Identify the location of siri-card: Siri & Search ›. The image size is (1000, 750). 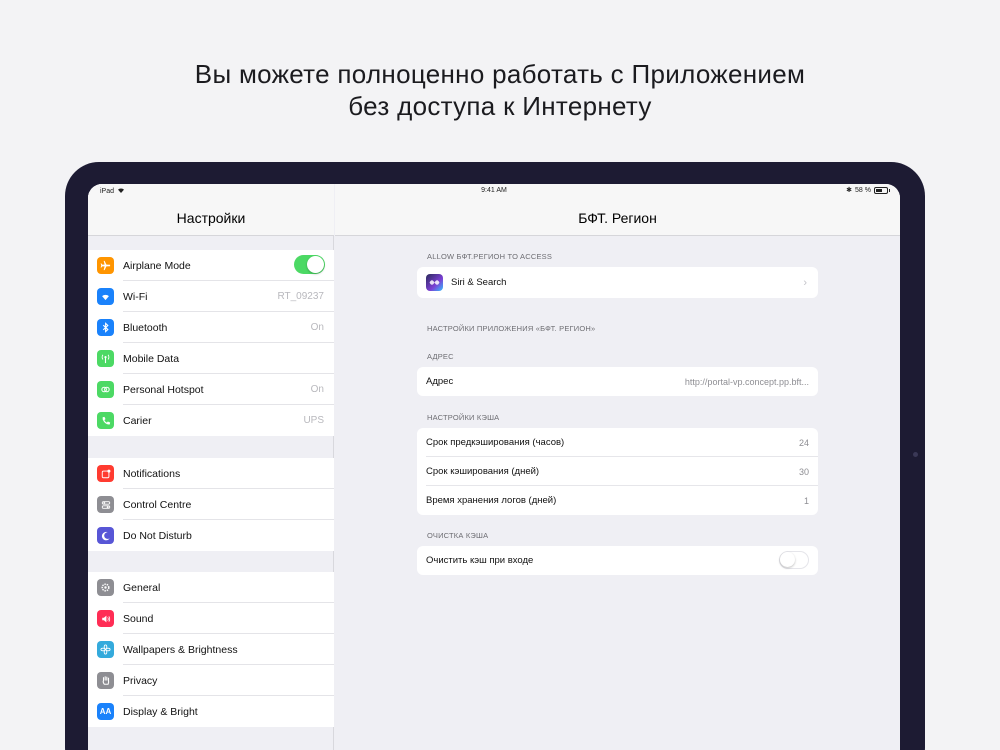
(617, 282).